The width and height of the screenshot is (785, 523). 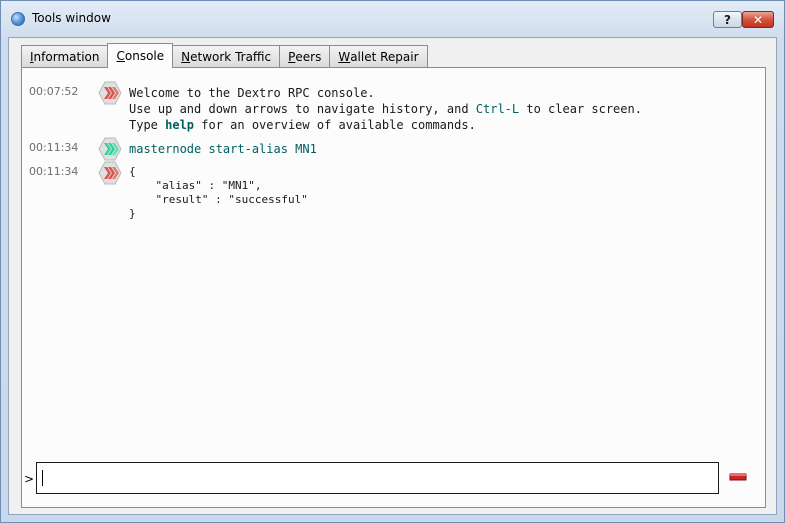 I want to click on window-title: Tools window, so click(x=71, y=18).